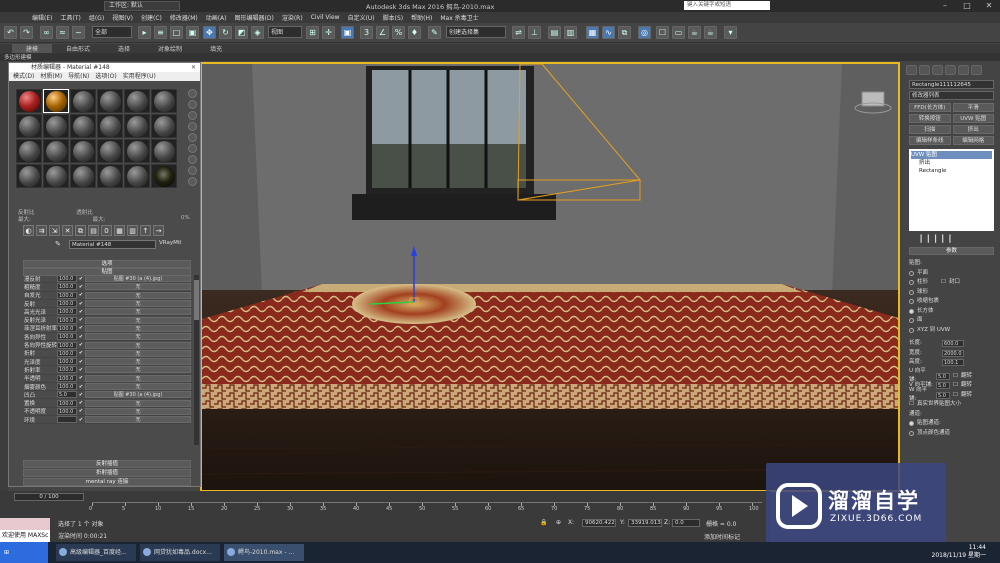 This screenshot has height=563, width=1000. I want to click on make-preview-icon, so click(192, 148).